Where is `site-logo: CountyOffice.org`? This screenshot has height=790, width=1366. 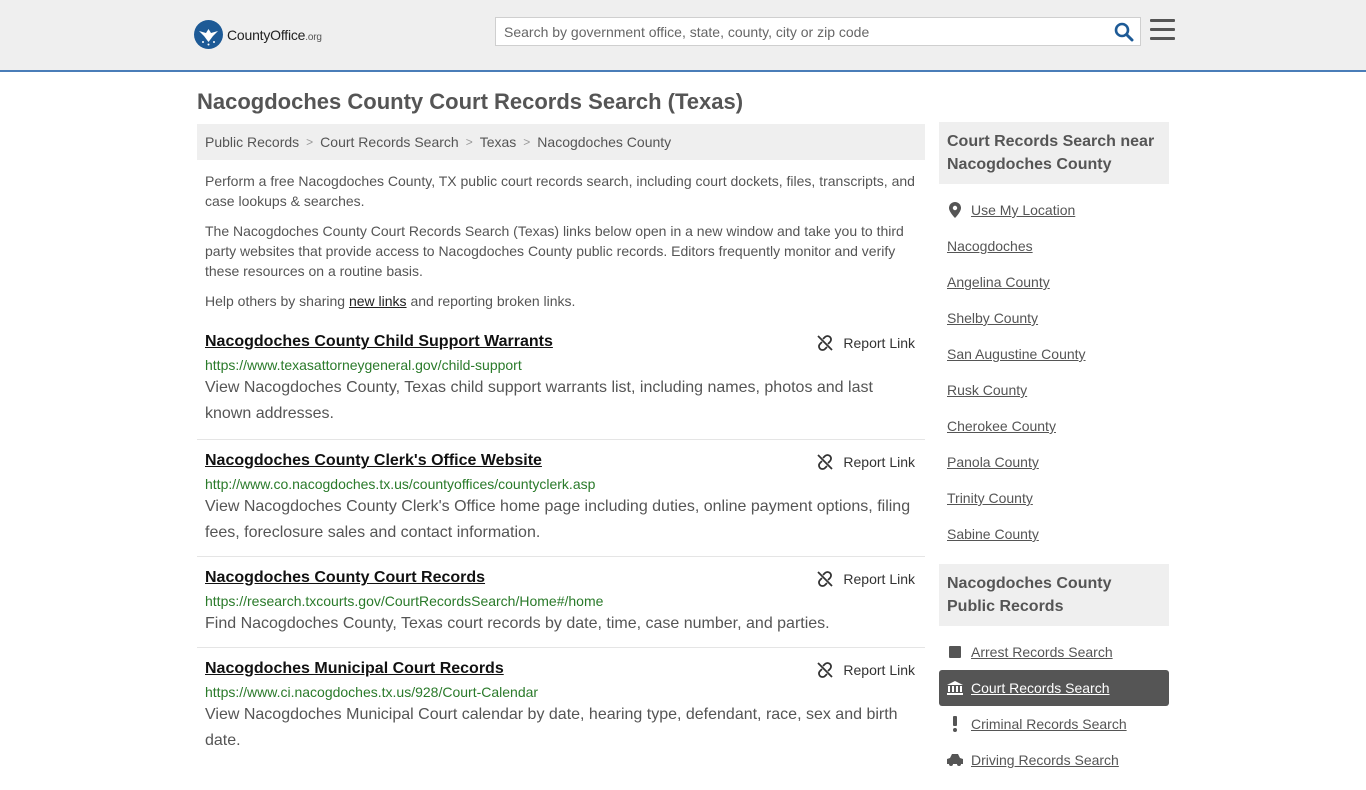 site-logo: CountyOffice.org is located at coordinates (258, 34).